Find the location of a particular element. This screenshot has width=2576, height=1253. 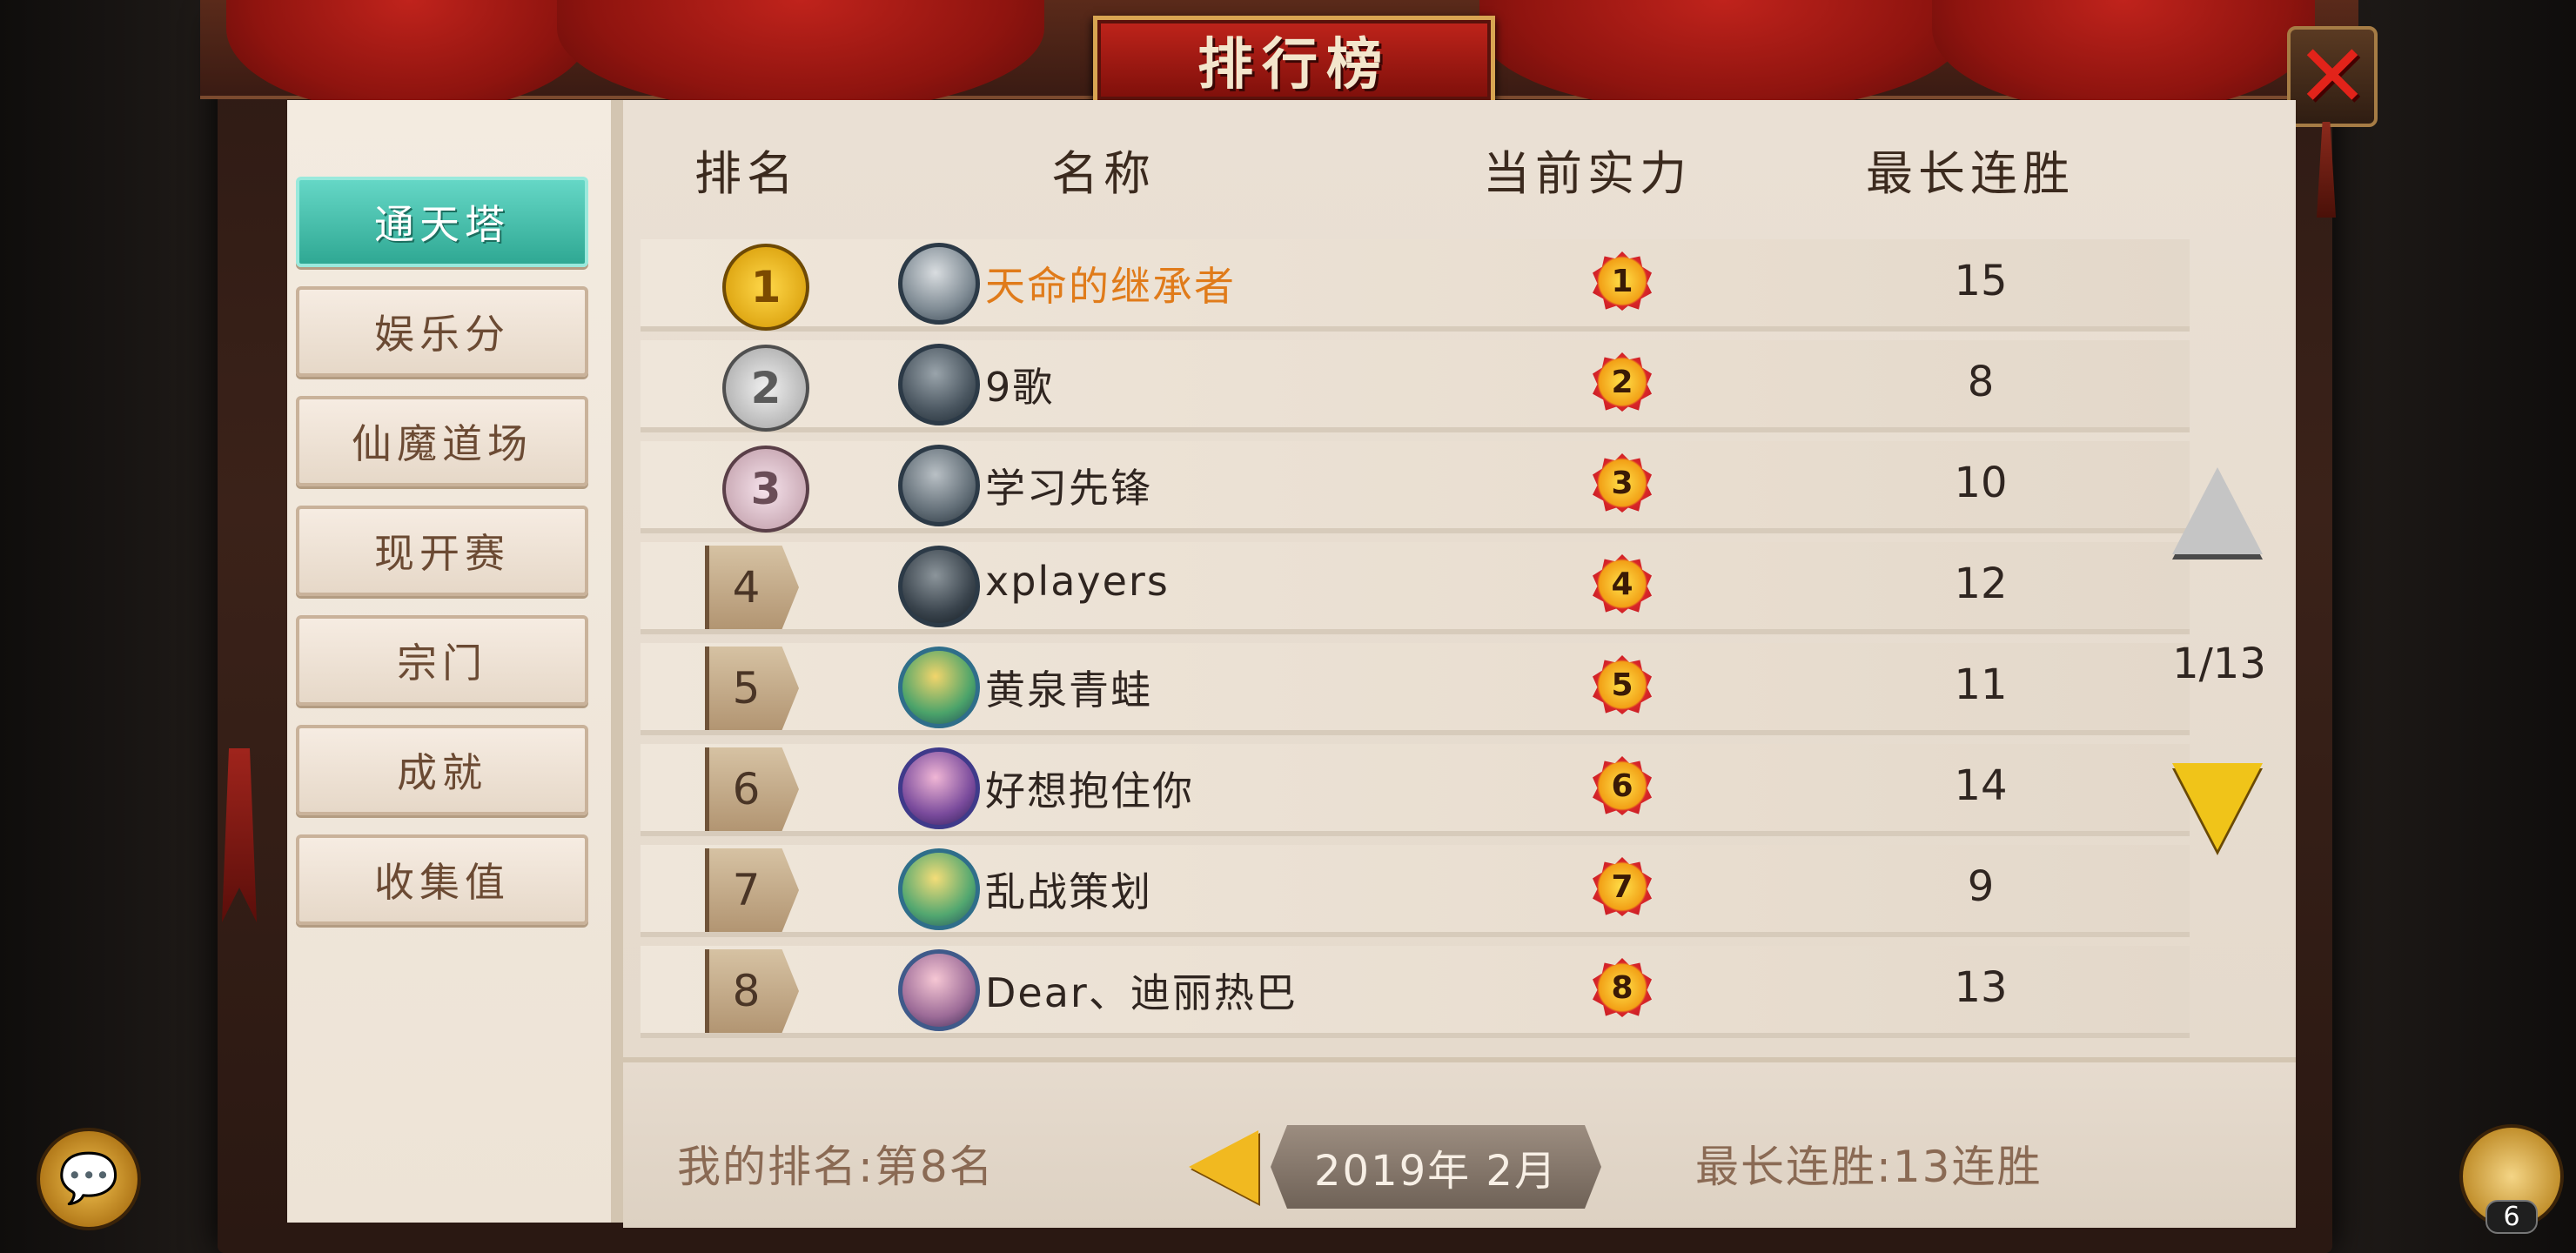

streak-value: 14 is located at coordinates (1981, 785).